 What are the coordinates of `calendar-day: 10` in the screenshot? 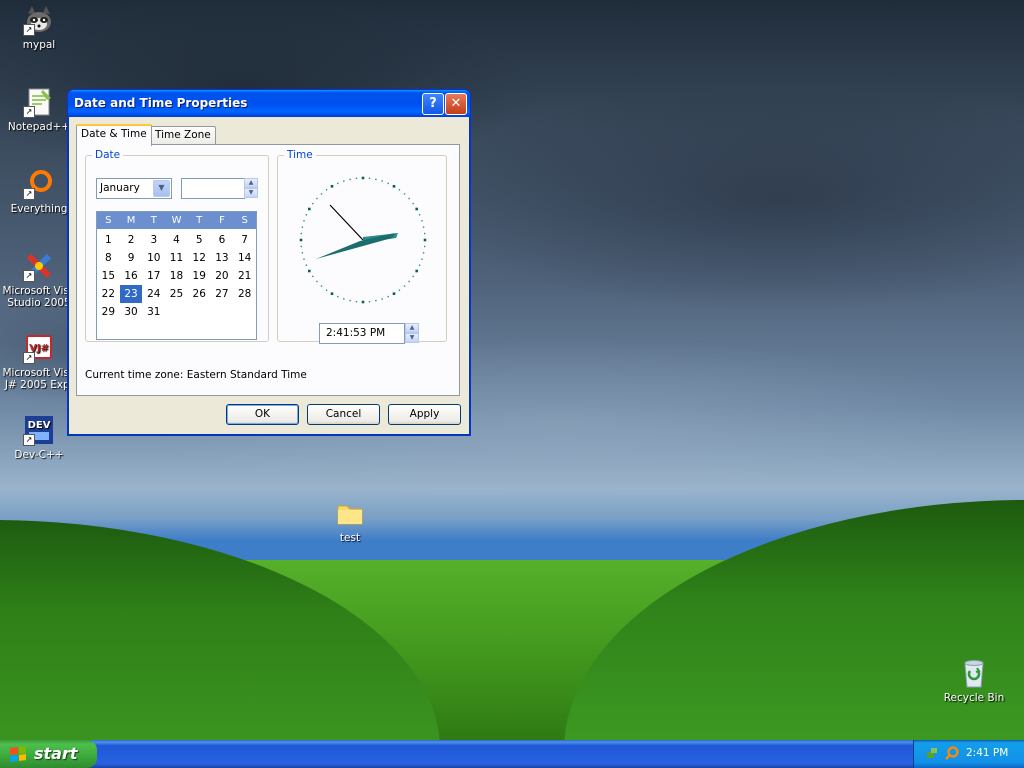 It's located at (153, 258).